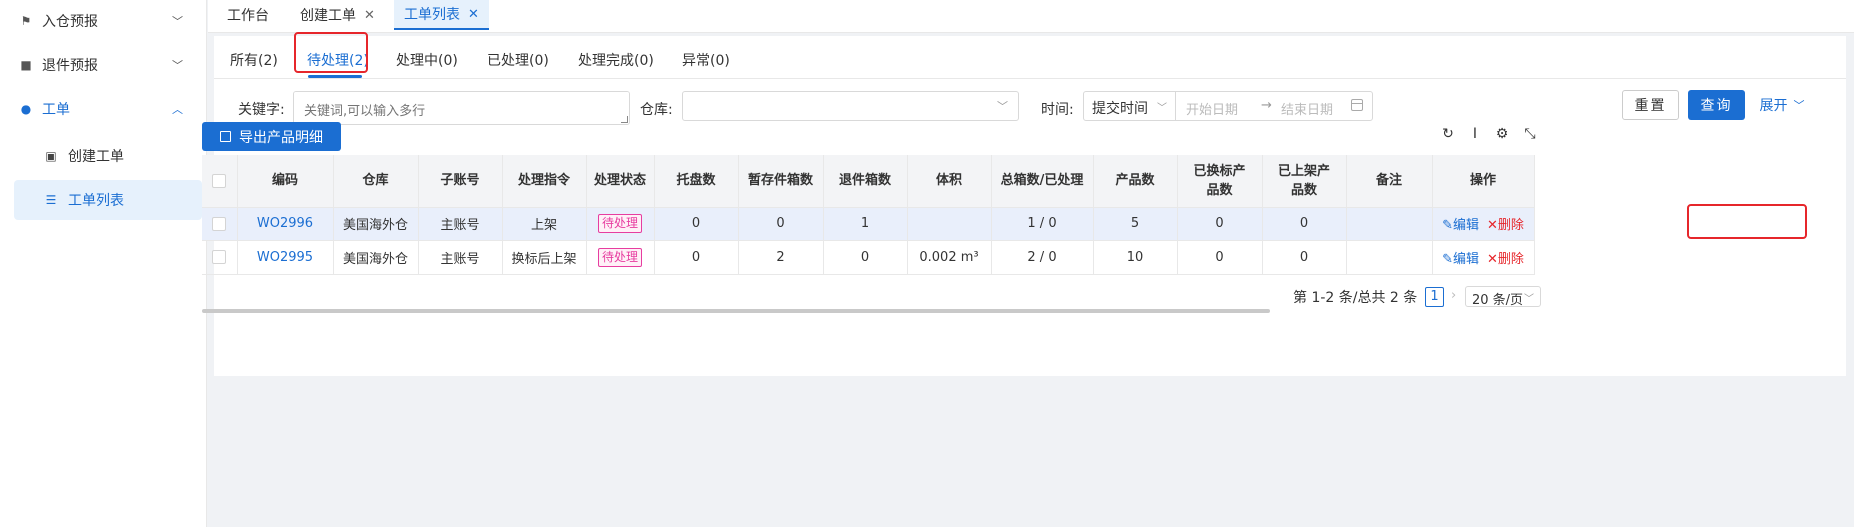 The width and height of the screenshot is (1854, 527). What do you see at coordinates (696, 181) in the screenshot?
I see `column-header: 托盘数` at bounding box center [696, 181].